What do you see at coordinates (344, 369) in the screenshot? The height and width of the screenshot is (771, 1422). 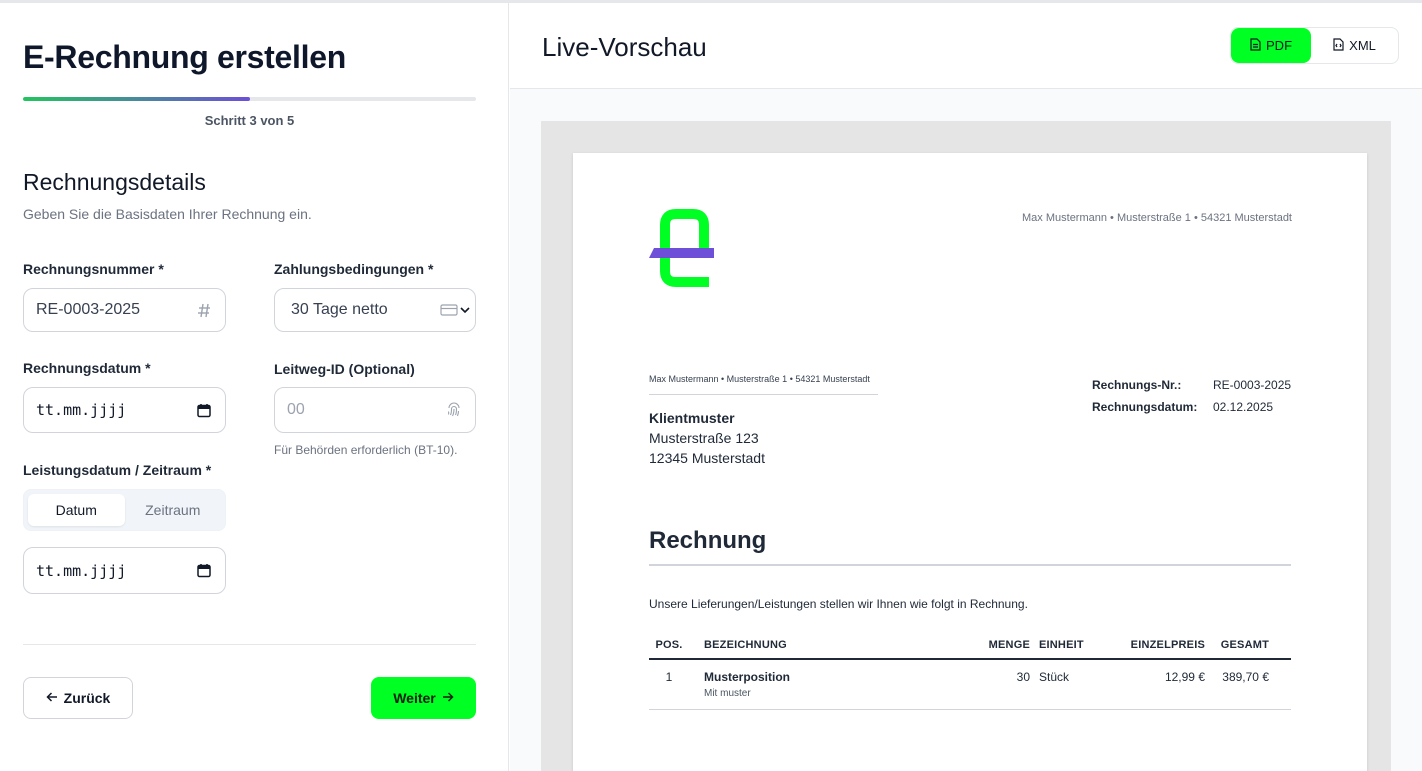 I see `leitweg-id-label: Leitweg-ID (Optional)` at bounding box center [344, 369].